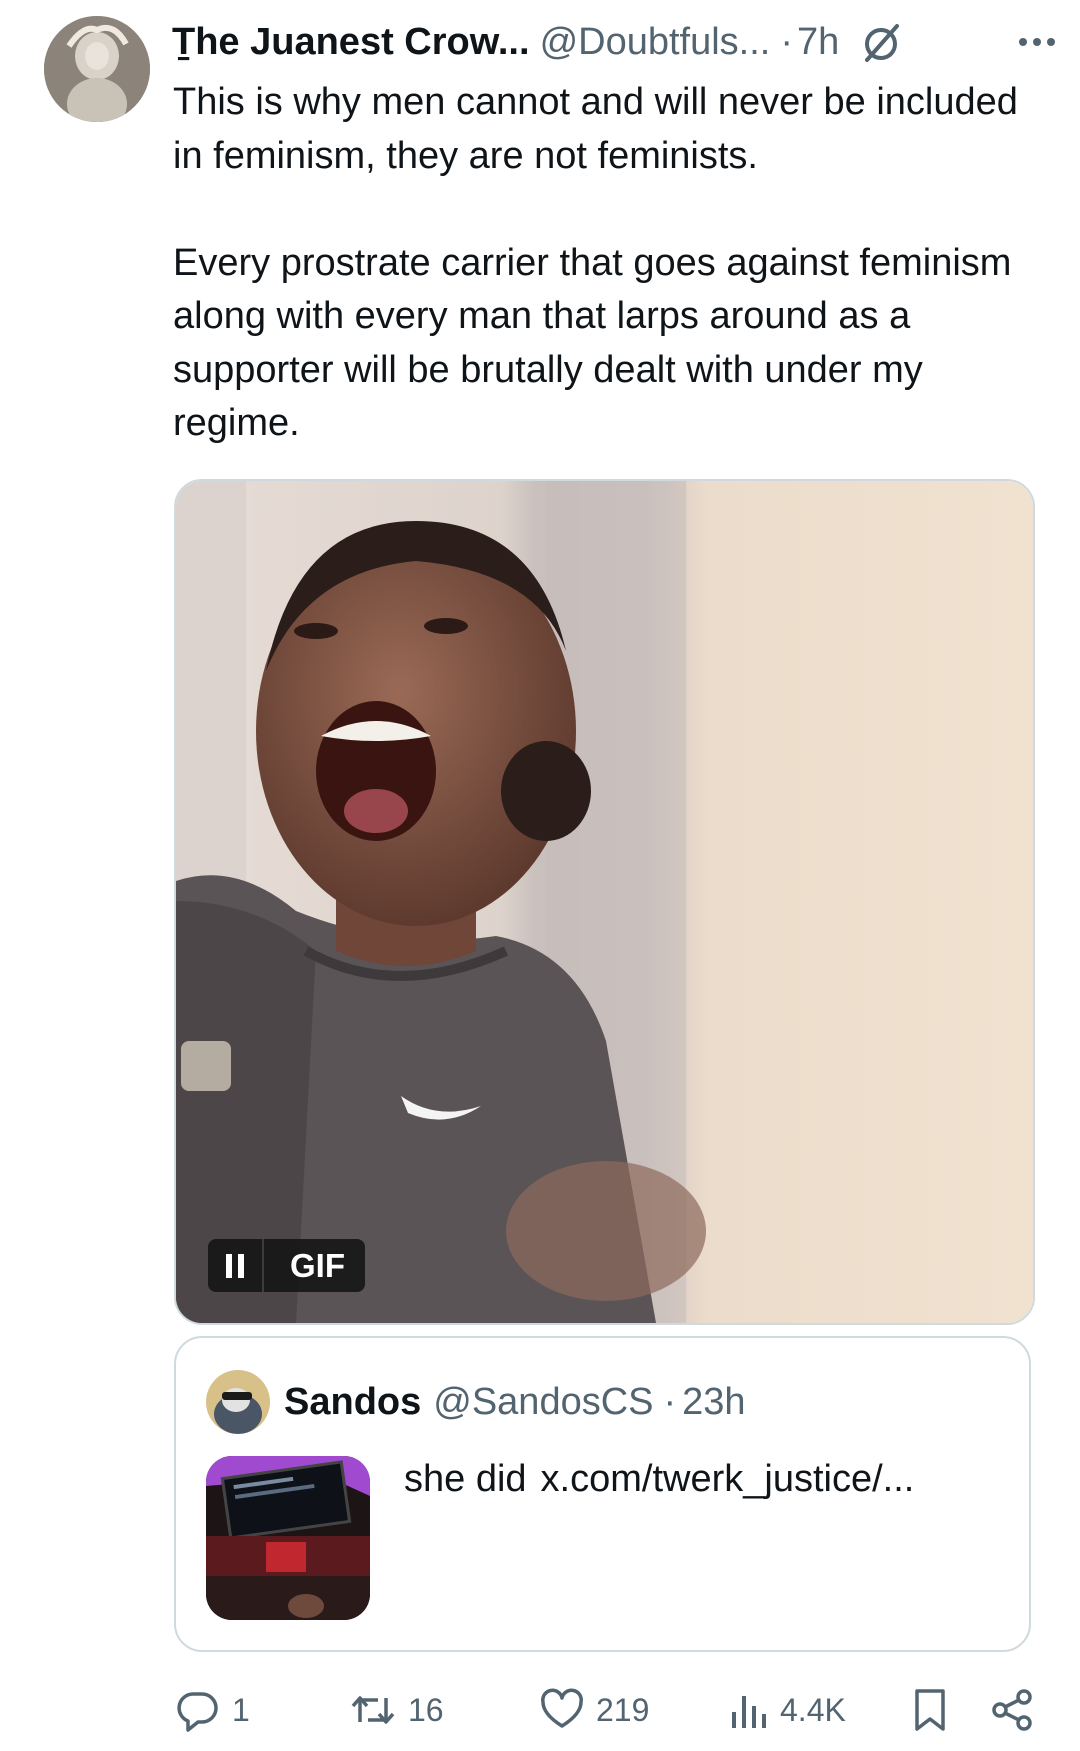  I want to click on quoted-tweet-header: Sandos @SandosCS · 23h, so click(515, 1402).